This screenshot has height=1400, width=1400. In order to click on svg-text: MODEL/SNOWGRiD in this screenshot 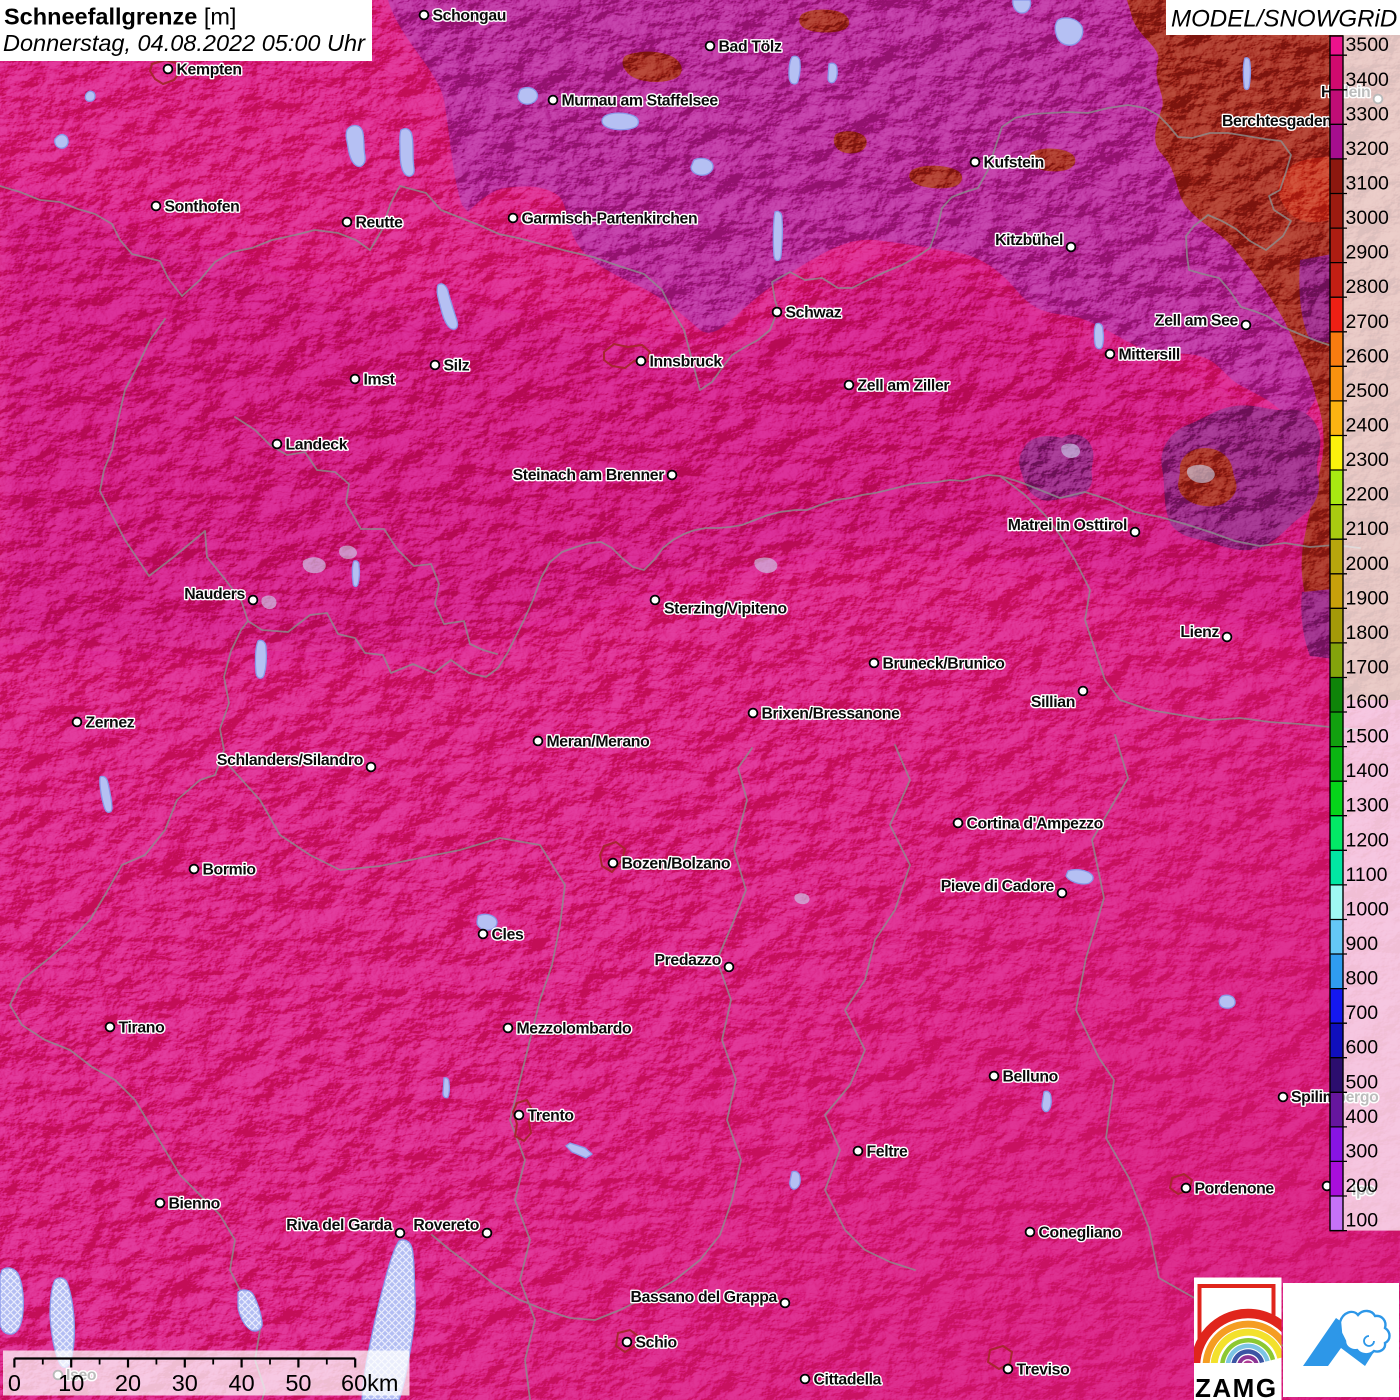, I will do `click(1284, 19)`.